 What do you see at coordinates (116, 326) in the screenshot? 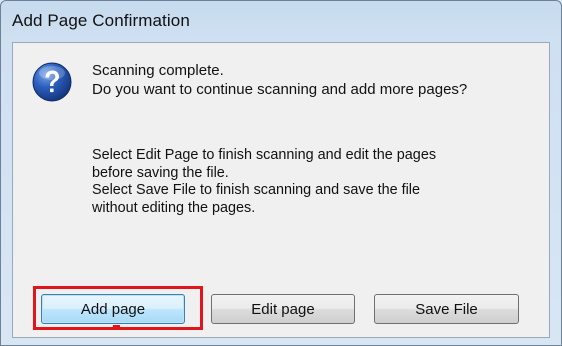
I see `cursor-mark` at bounding box center [116, 326].